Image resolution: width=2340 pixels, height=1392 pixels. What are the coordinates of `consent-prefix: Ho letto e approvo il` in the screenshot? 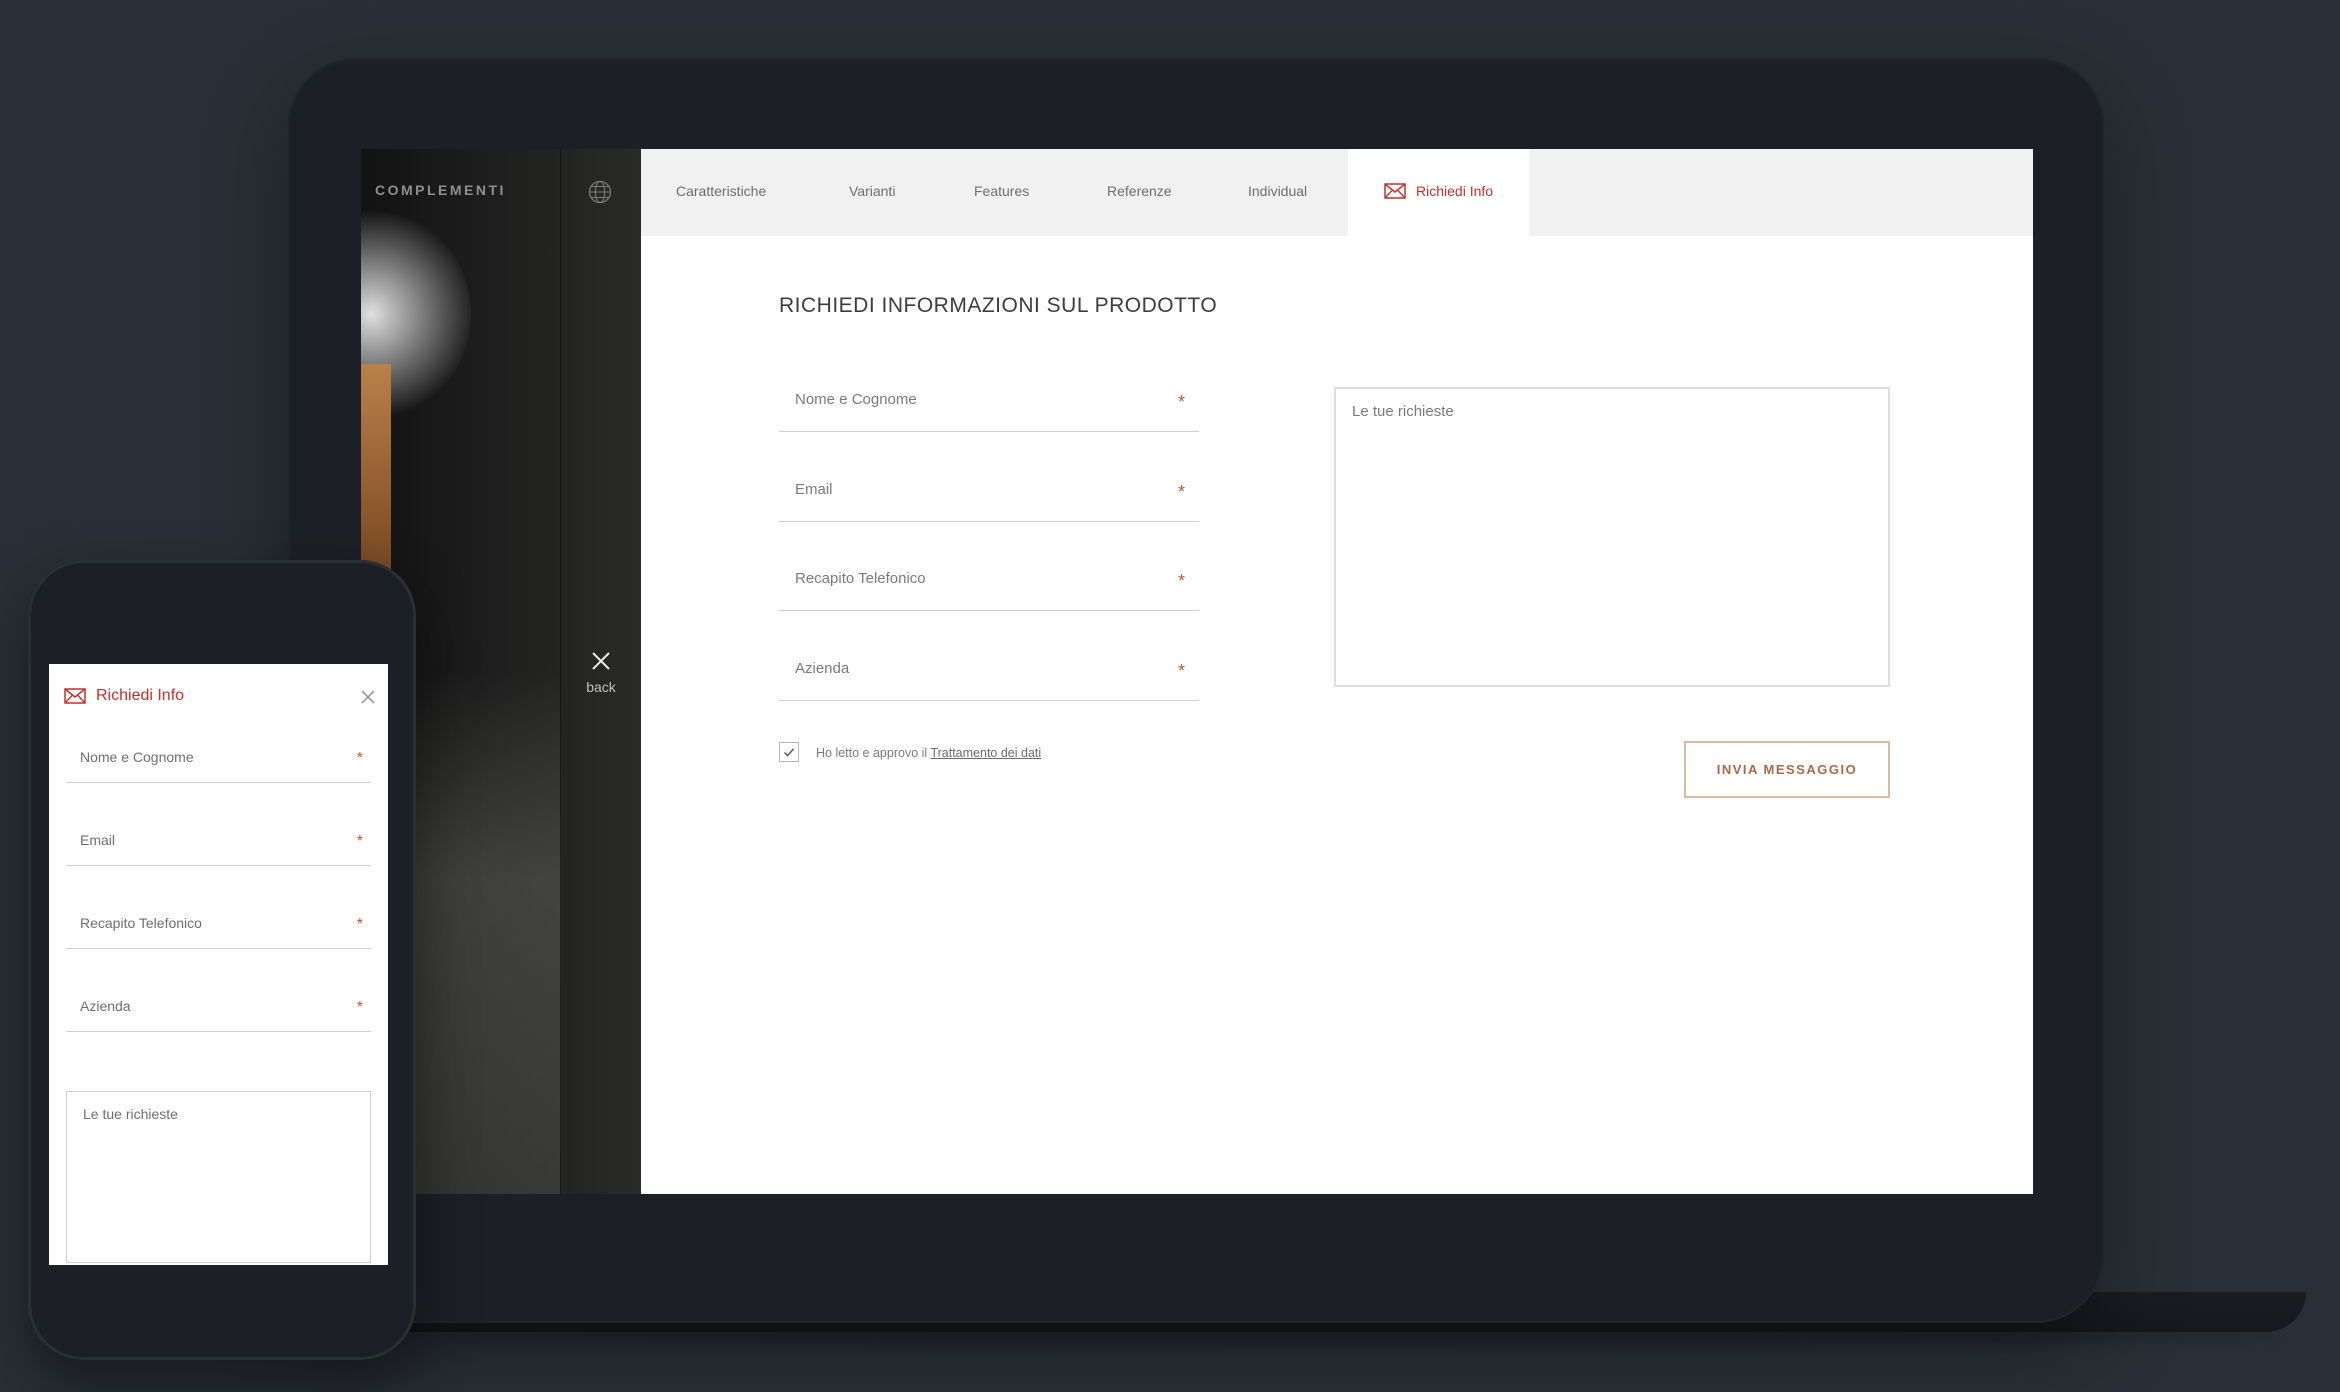 It's located at (872, 753).